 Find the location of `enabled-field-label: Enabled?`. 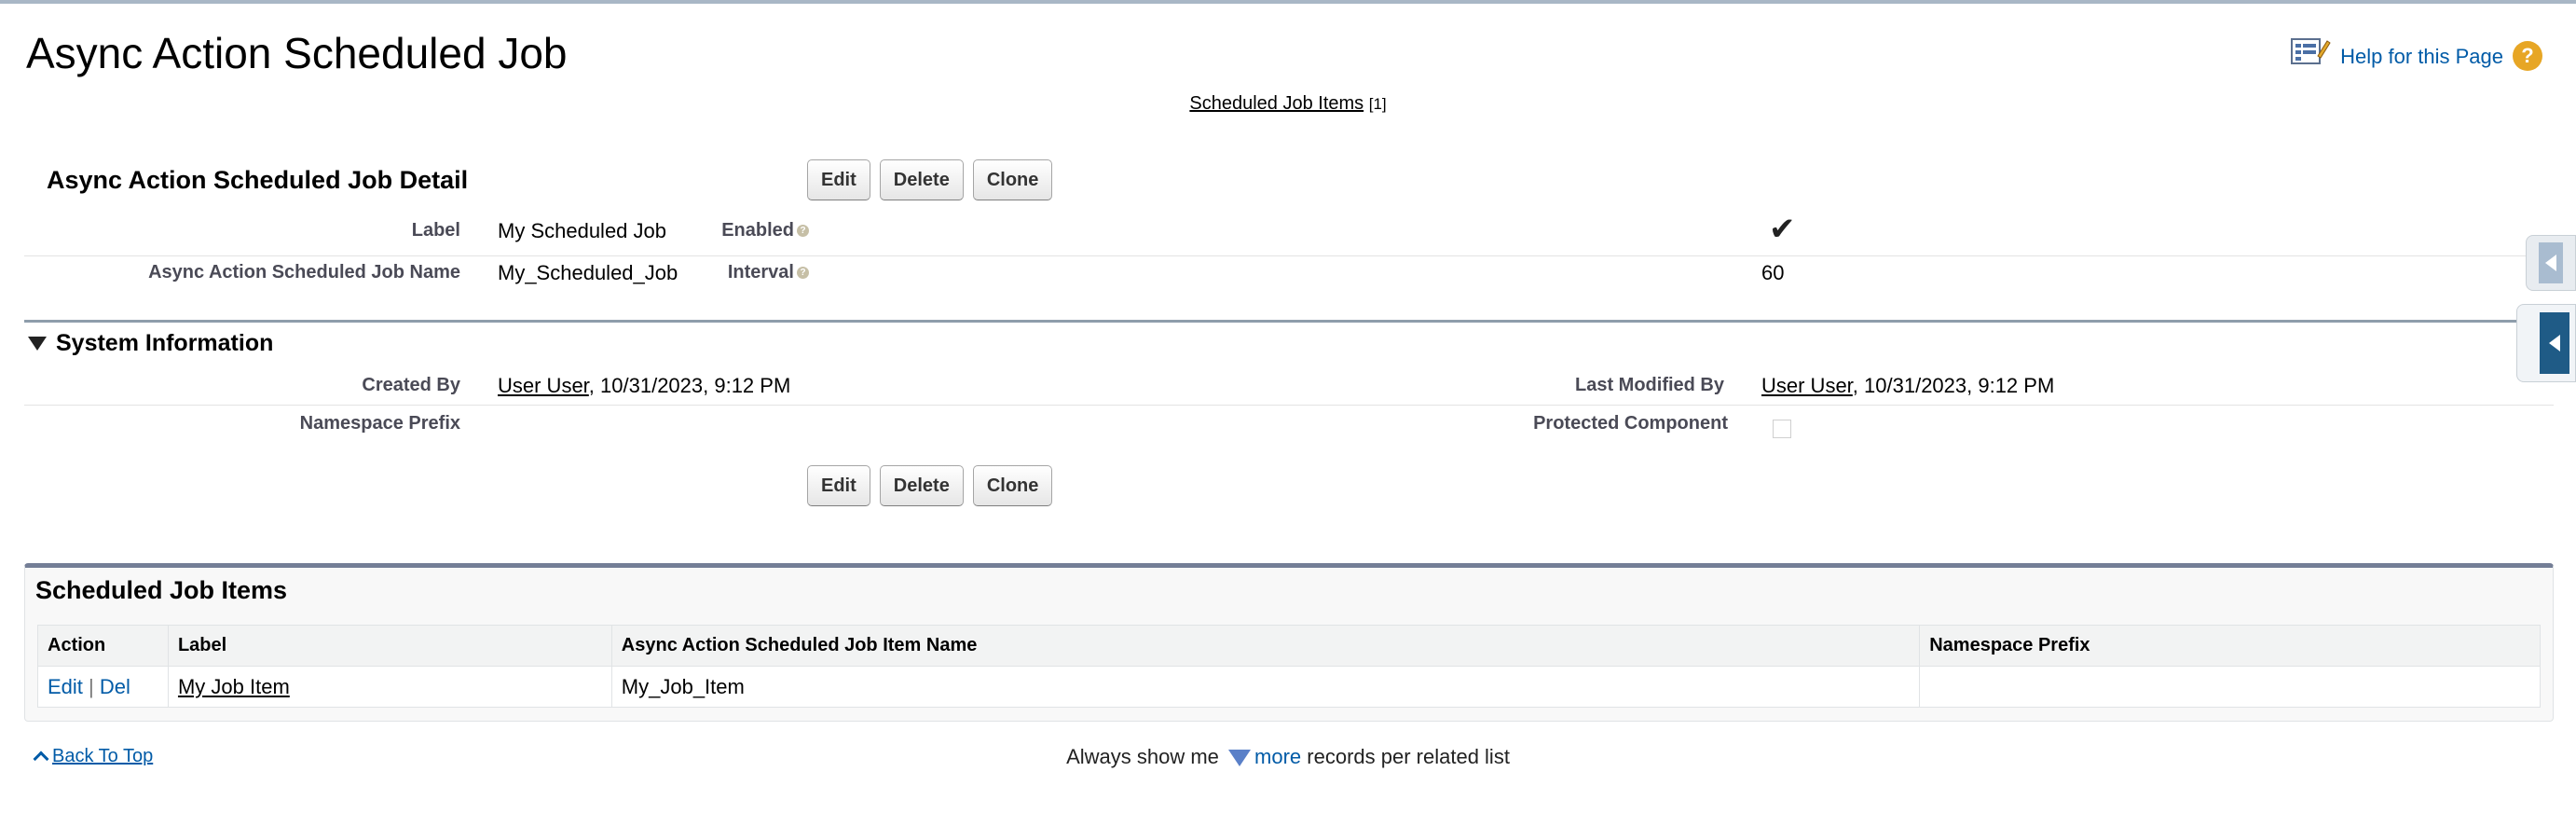

enabled-field-label: Enabled? is located at coordinates (765, 230).